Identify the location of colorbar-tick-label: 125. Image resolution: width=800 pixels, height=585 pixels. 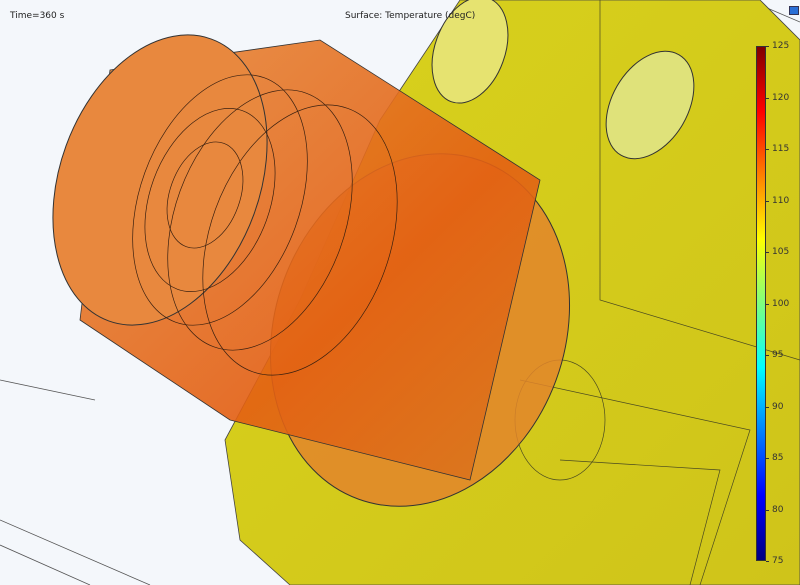
(781, 46).